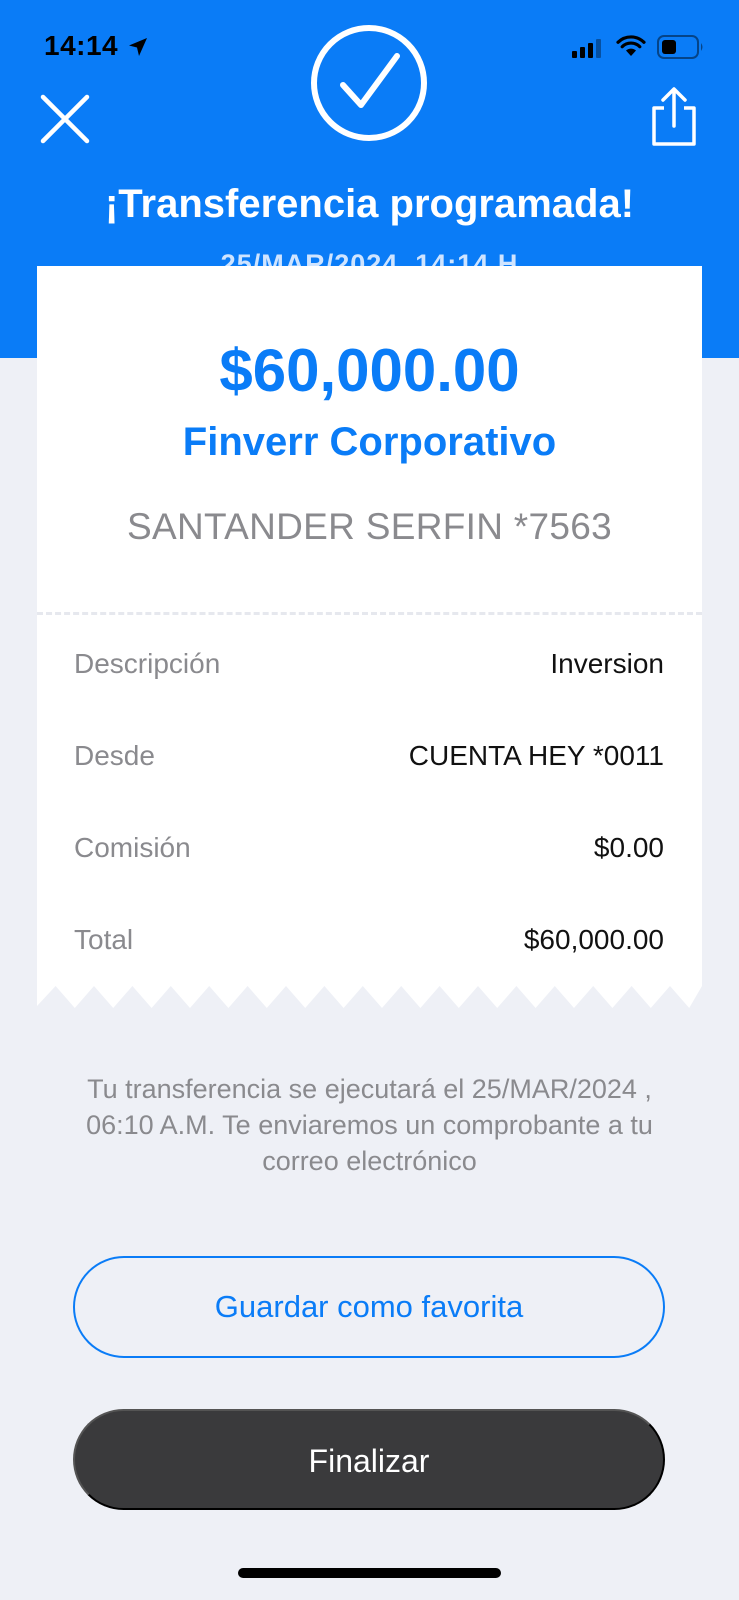 The image size is (739, 1600). Describe the element at coordinates (369, 852) in the screenshot. I see `detail-row-comision: Comisión $0.00` at that location.